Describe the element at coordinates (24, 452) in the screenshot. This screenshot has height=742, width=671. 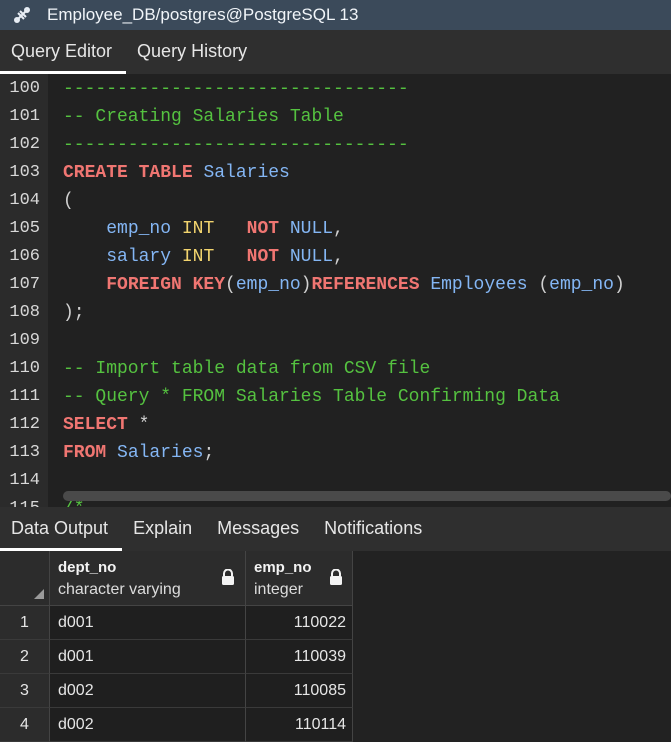
I see `line-number: 113` at that location.